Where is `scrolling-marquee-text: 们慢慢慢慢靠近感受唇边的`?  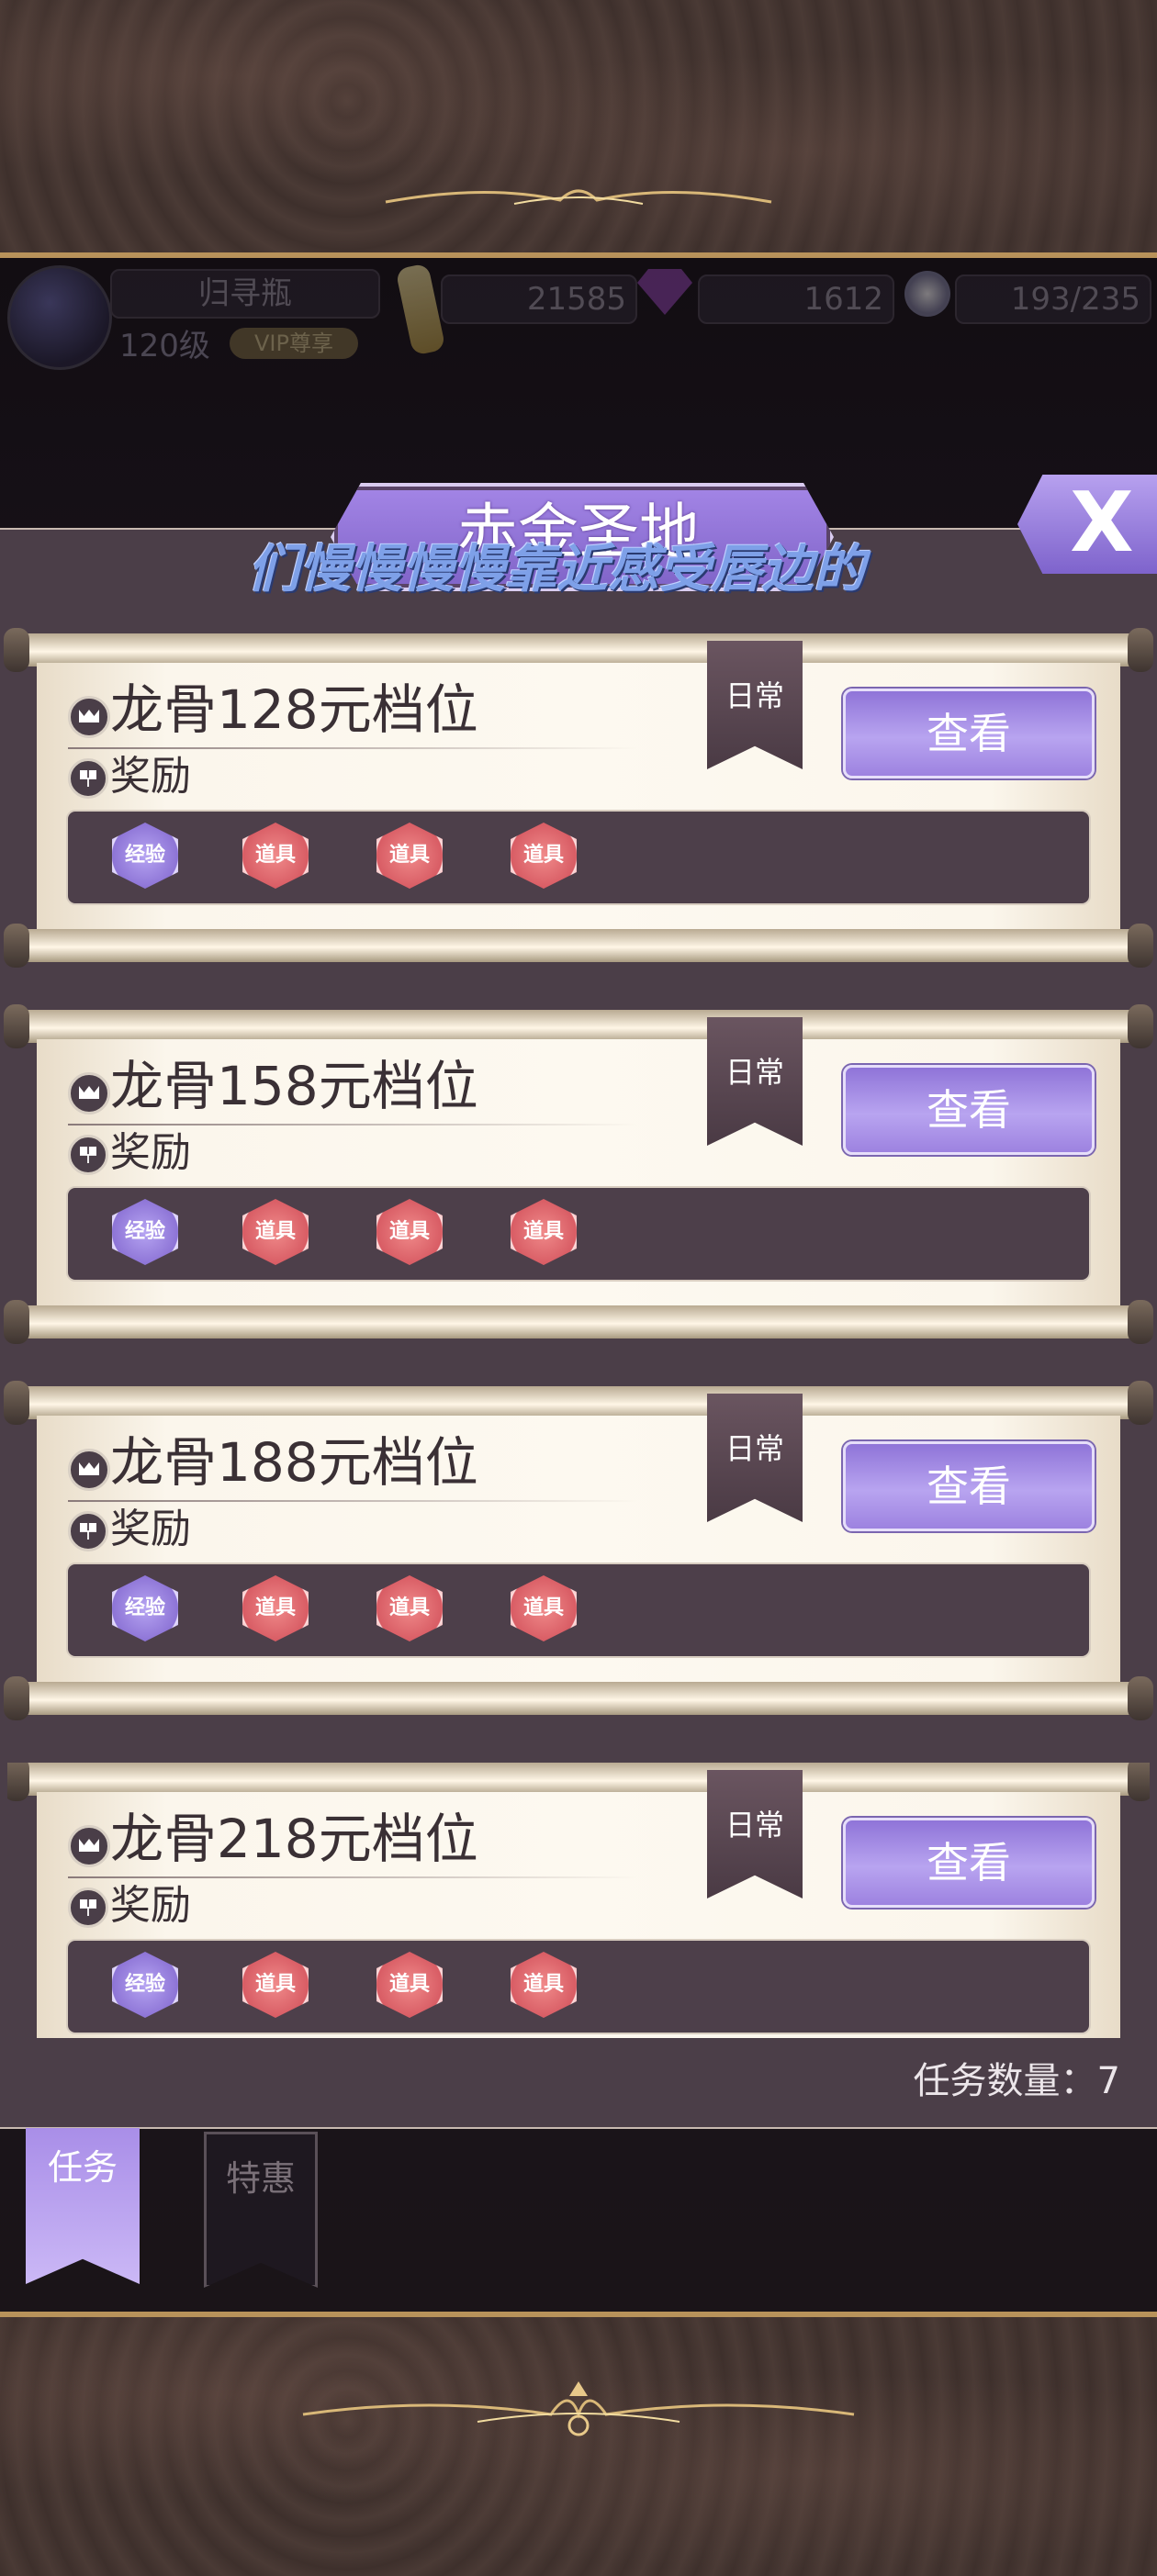
scrolling-marquee-text: 们慢慢慢慢靠近感受唇边的 is located at coordinates (556, 569).